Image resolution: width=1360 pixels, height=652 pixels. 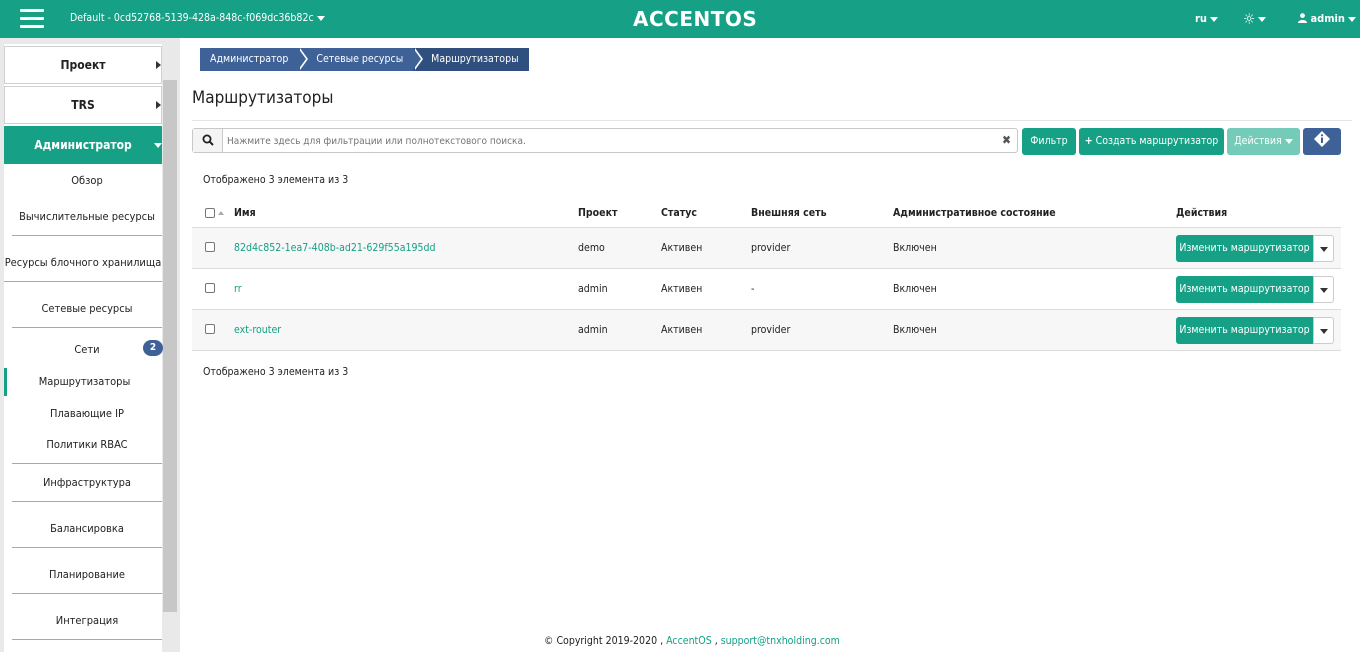 I want to click on sidebar-item-balancing: Балансировка, so click(x=87, y=535).